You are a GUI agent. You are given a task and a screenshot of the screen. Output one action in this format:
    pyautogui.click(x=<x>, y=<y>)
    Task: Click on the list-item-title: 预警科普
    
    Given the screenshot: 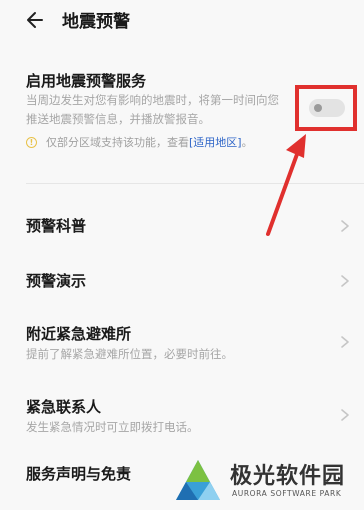 What is the action you would take?
    pyautogui.click(x=56, y=226)
    